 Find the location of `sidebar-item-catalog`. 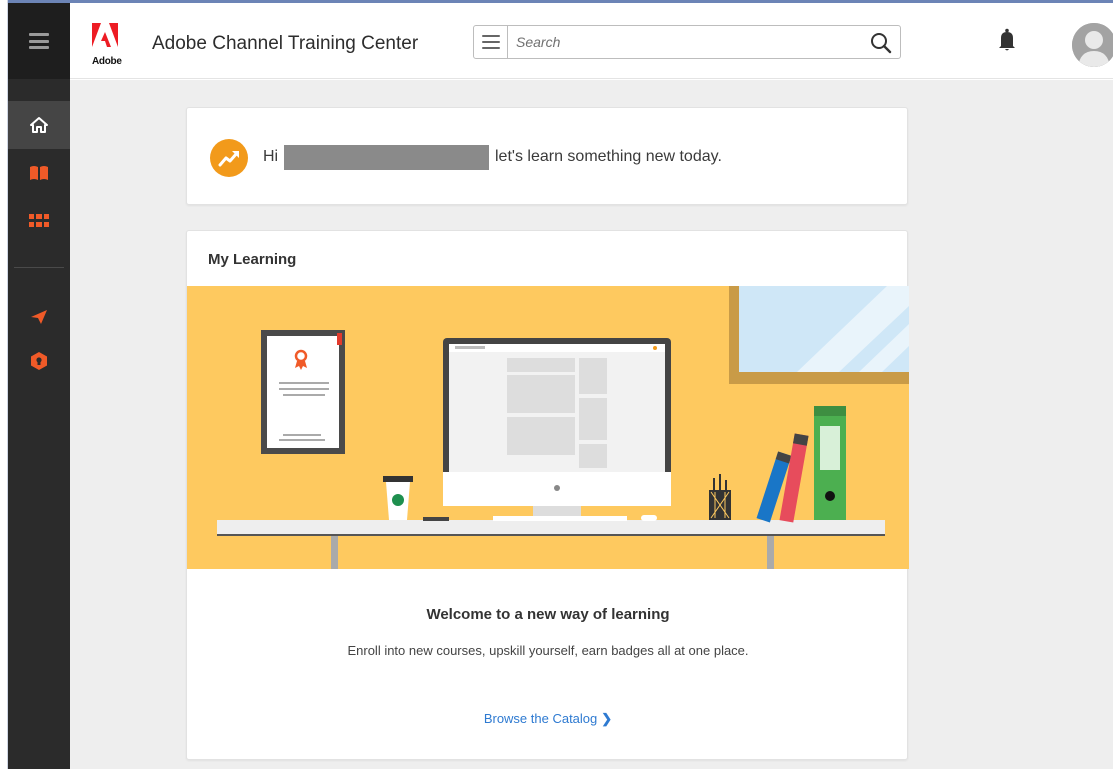

sidebar-item-catalog is located at coordinates (39, 173).